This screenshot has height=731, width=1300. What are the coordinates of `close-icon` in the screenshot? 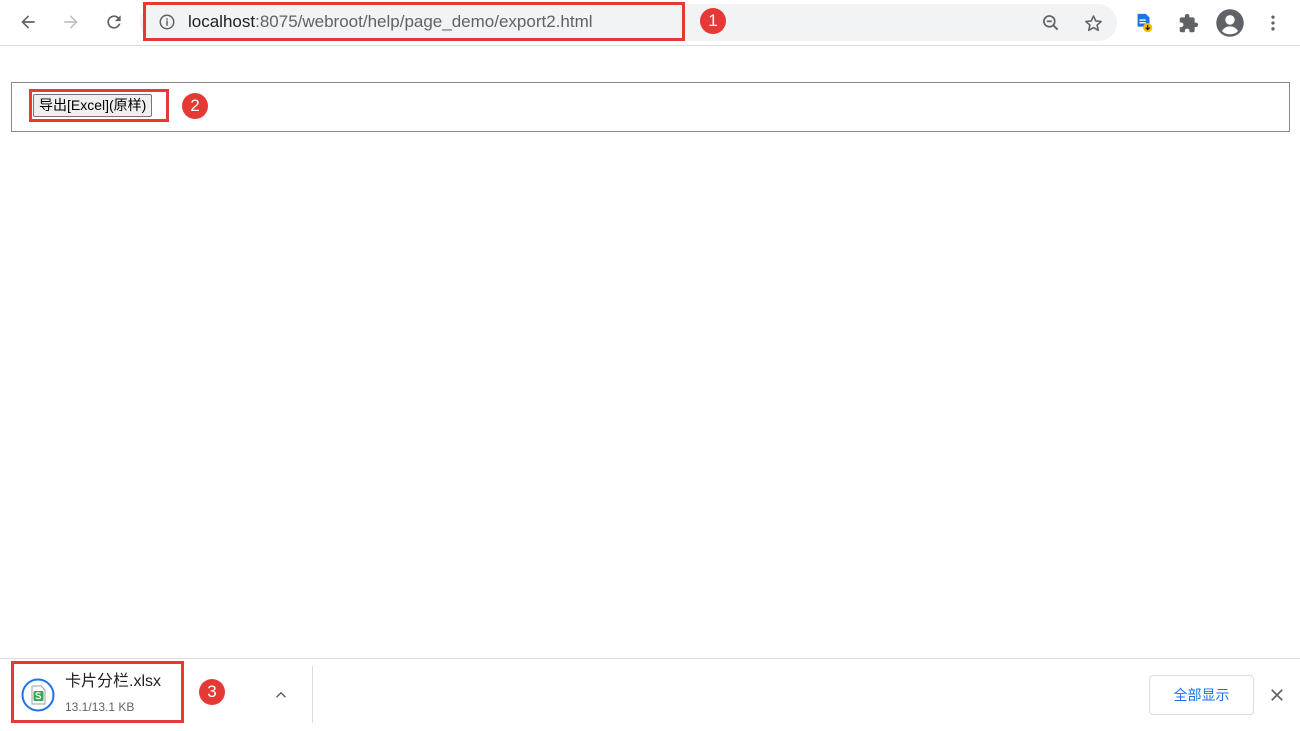 It's located at (1277, 695).